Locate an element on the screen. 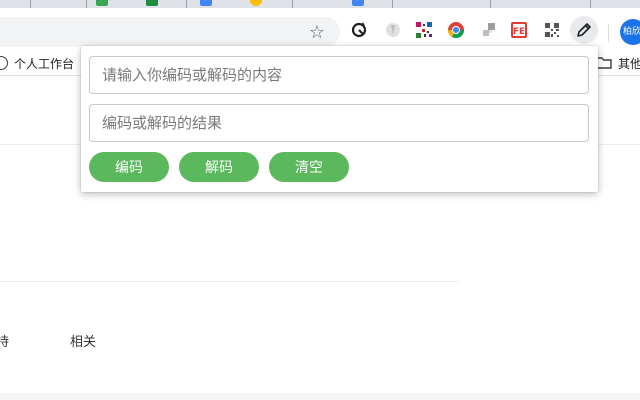  browser-toolbar: ☆ FE 柏欣 is located at coordinates (320, 29).